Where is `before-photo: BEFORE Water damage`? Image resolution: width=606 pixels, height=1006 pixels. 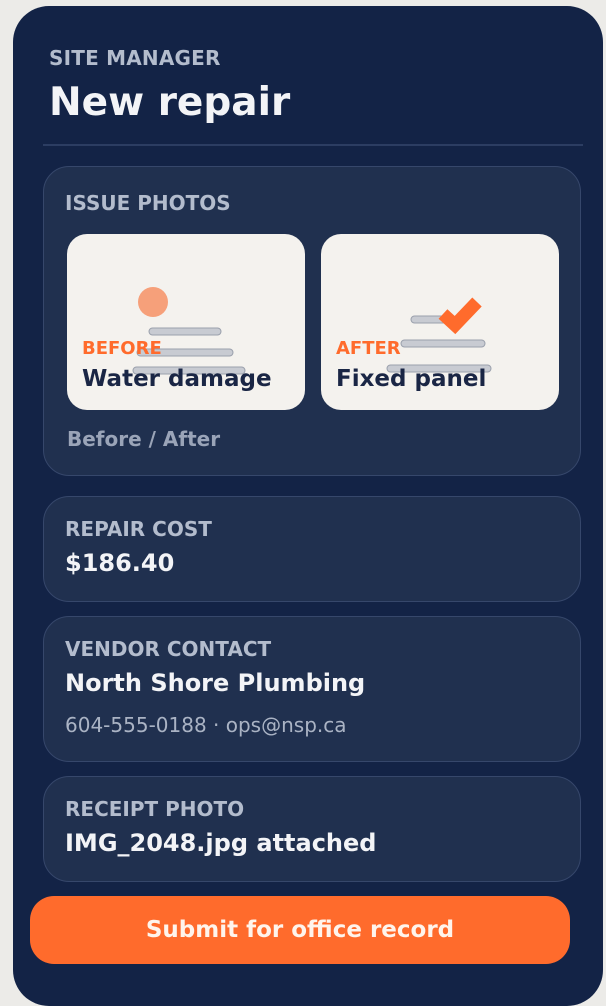 before-photo: BEFORE Water damage is located at coordinates (186, 322).